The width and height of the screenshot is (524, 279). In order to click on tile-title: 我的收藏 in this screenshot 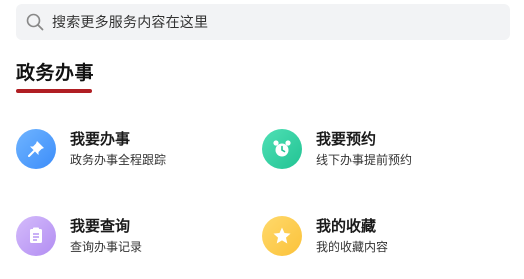, I will do `click(346, 226)`.